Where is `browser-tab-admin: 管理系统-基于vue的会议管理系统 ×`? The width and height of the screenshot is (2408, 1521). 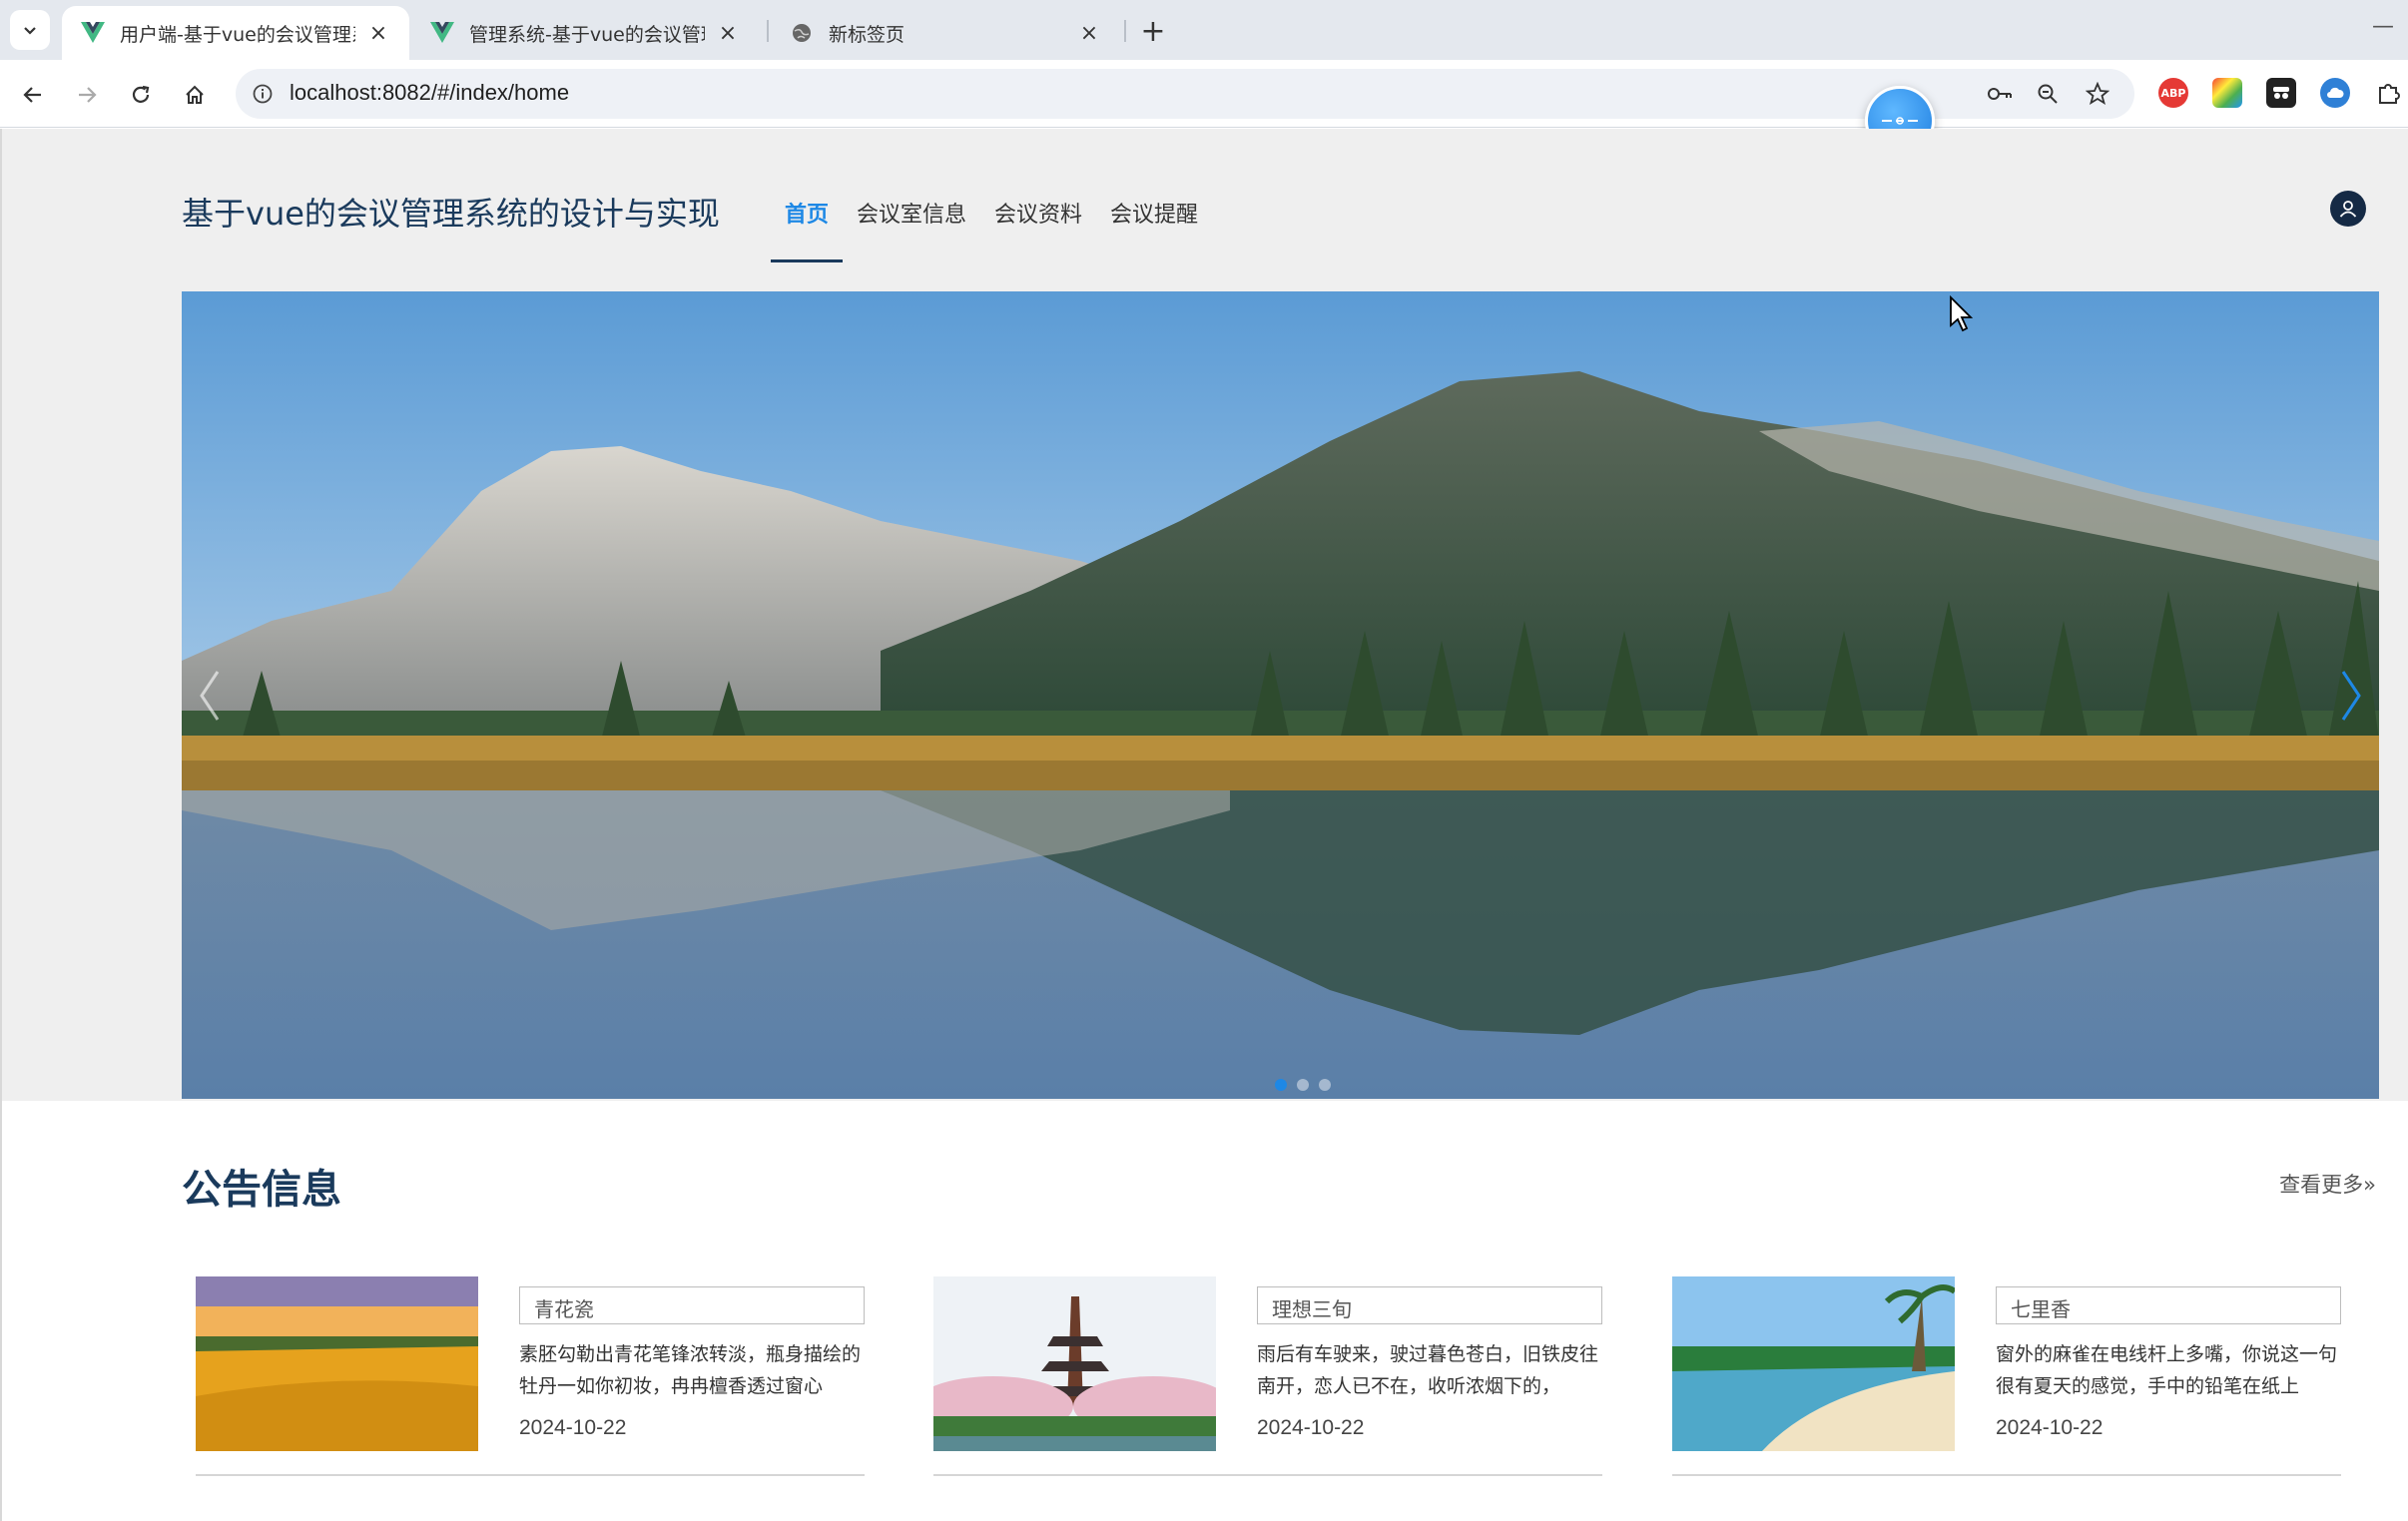 browser-tab-admin: 管理系统-基于vue的会议管理系统 × is located at coordinates (585, 33).